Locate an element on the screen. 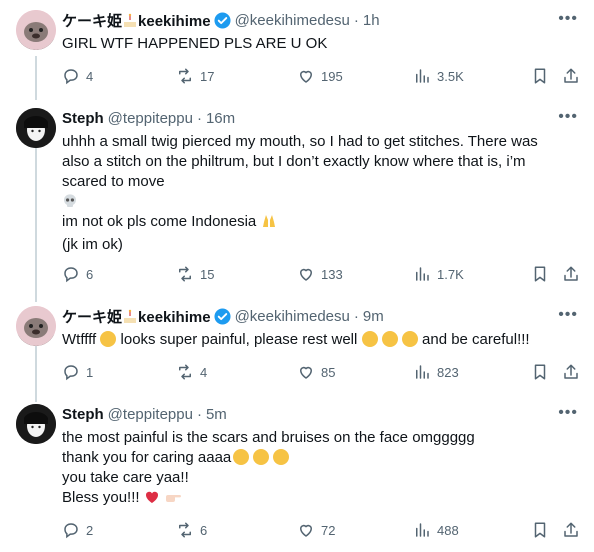 The height and width of the screenshot is (552, 594). reply-button: 6 is located at coordinates (77, 274).